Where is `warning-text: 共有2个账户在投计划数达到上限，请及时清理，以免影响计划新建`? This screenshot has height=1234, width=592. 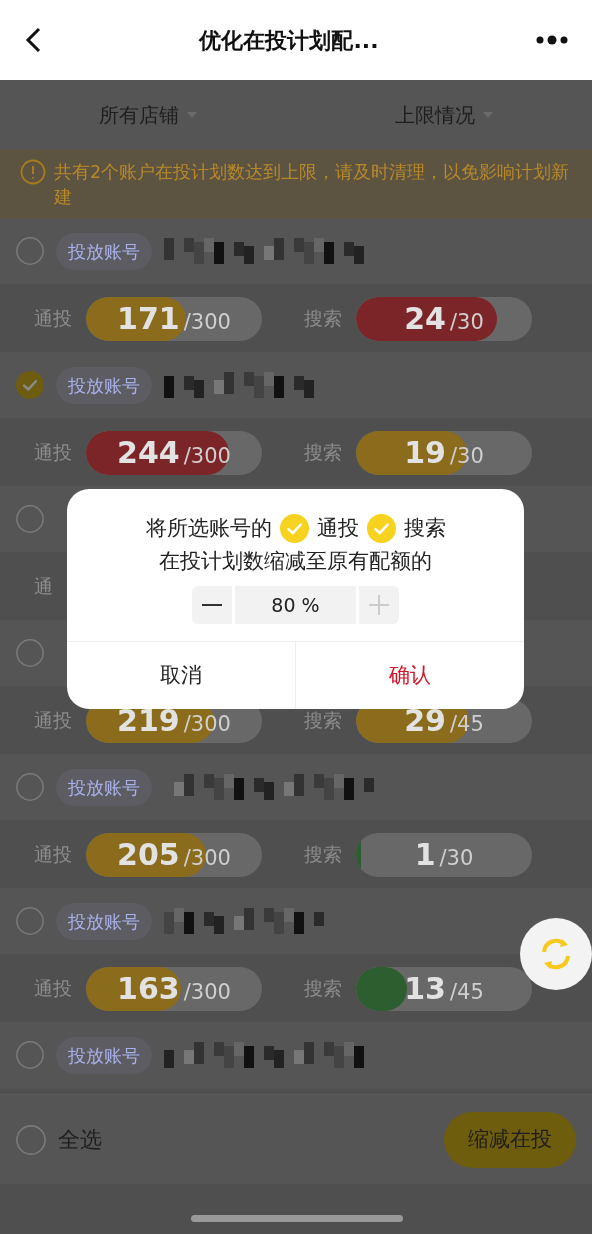 warning-text: 共有2个账户在投计划数达到上限，请及时清理，以免影响计划新建 is located at coordinates (312, 185).